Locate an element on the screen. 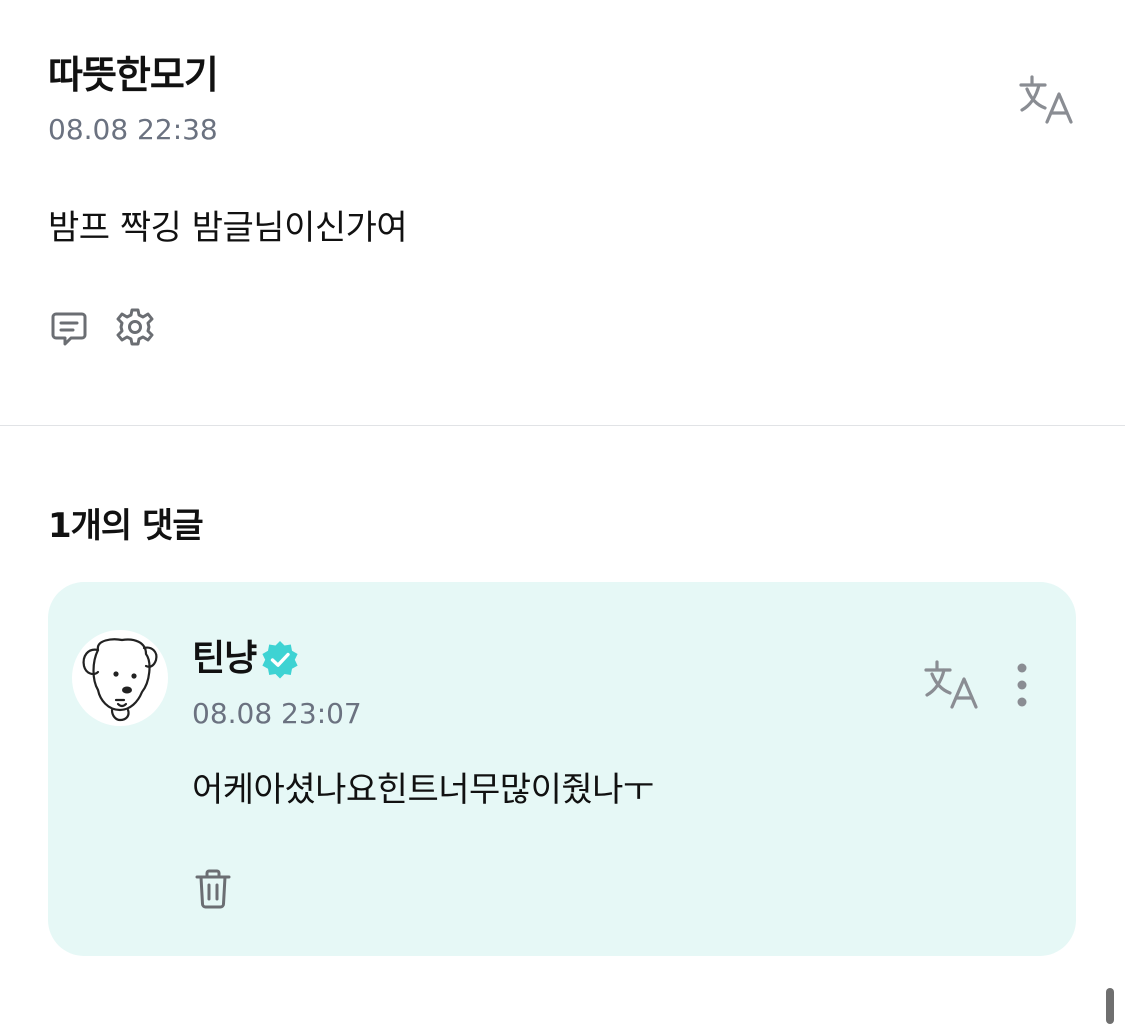 Image resolution: width=1125 pixels, height=1025 pixels. comment-body-text: 어케아셨나요힌트너무많이줬나ㅜ is located at coordinates (423, 790).